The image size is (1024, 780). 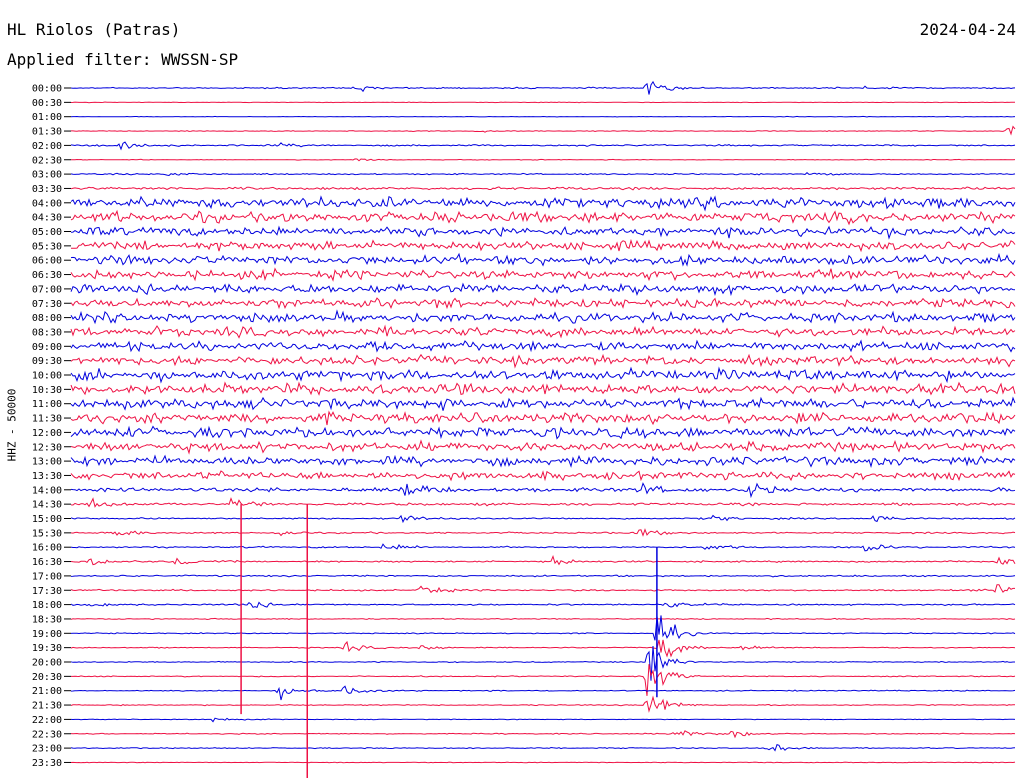 I want to click on time-tick-label: 01:30, so click(x=47, y=132).